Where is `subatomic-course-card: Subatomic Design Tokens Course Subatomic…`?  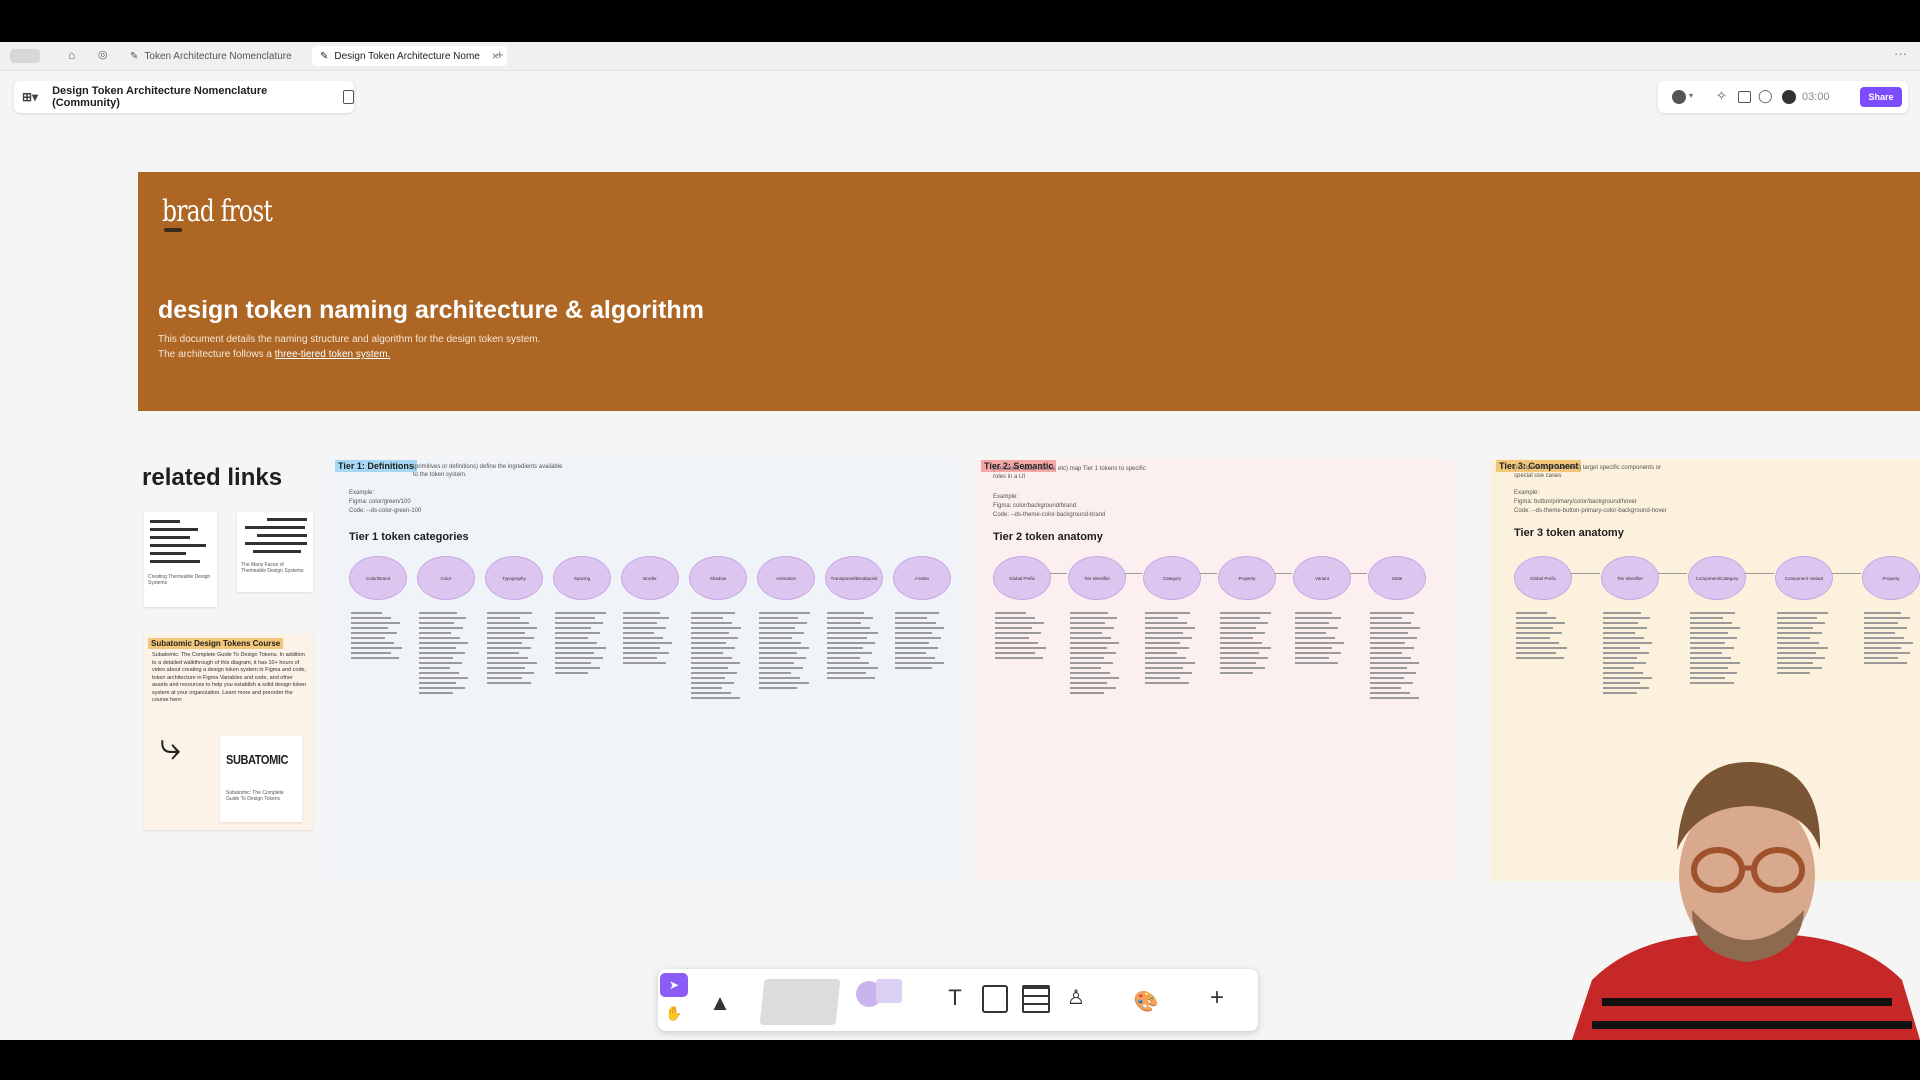
subatomic-course-card: Subatomic Design Tokens Course Subatomic… is located at coordinates (228, 732).